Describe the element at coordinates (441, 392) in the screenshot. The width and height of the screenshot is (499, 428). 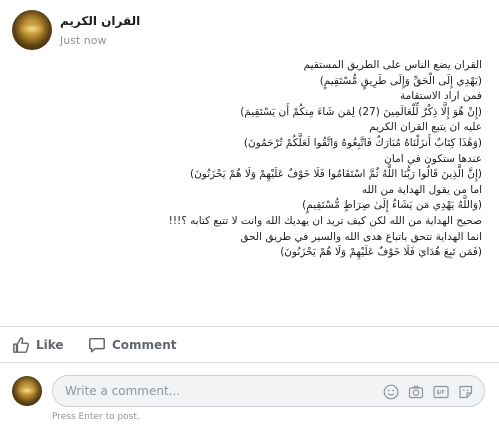
I see `gif-icon` at that location.